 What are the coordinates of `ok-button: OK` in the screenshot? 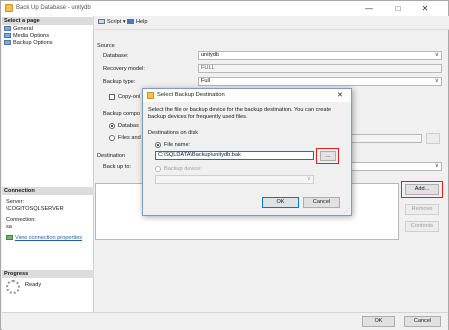 It's located at (378, 321).